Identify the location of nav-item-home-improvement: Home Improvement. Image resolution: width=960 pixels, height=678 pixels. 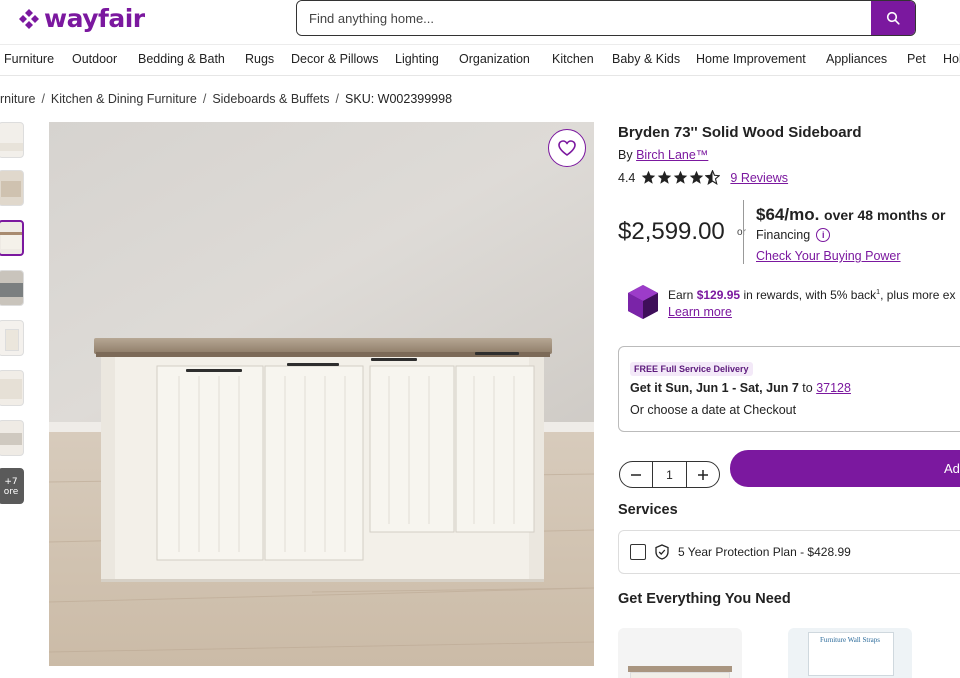
(751, 59).